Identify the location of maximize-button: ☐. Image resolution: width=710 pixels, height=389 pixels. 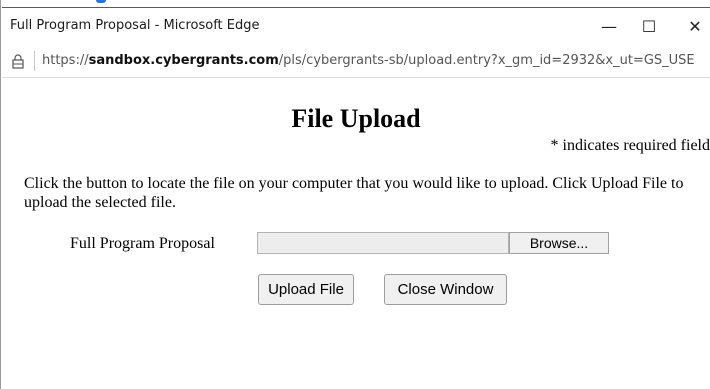
(649, 27).